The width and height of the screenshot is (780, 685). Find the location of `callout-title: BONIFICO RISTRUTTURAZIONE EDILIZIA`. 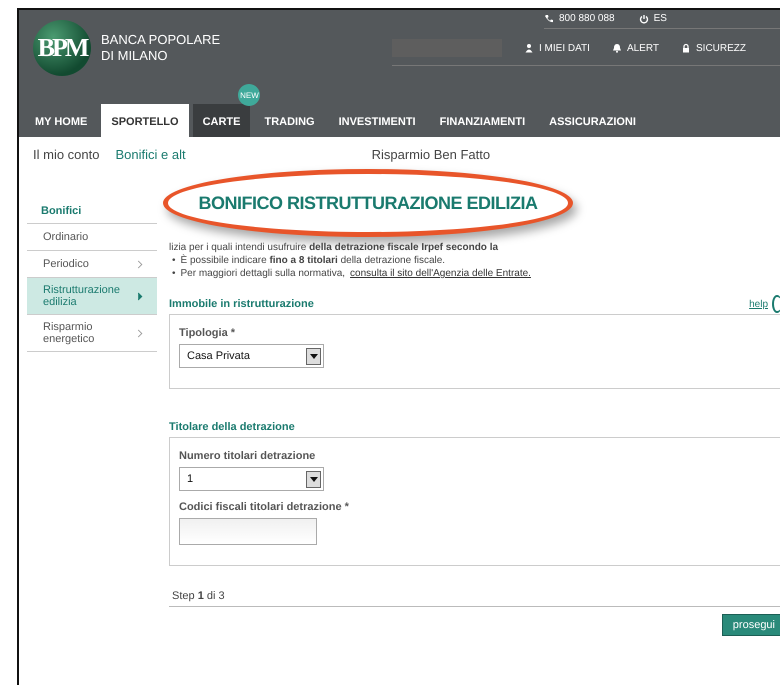

callout-title: BONIFICO RISTRUTTURAZIONE EDILIZIA is located at coordinates (368, 203).